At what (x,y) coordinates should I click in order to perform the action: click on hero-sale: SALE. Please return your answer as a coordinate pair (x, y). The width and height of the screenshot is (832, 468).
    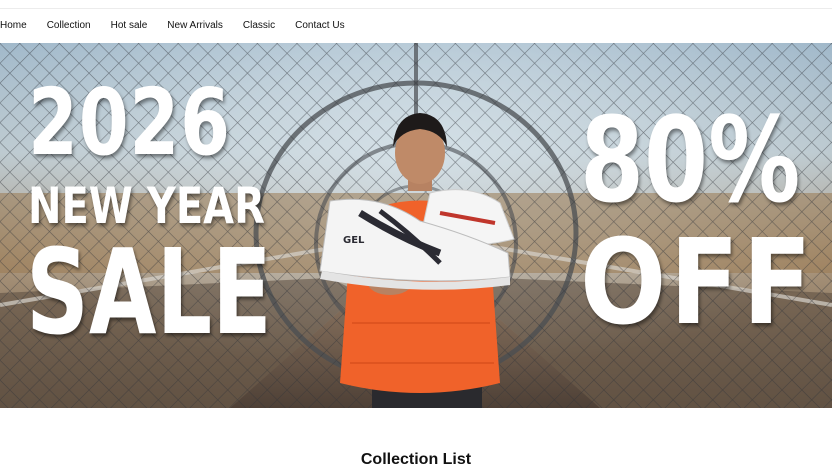
    Looking at the image, I should click on (149, 292).